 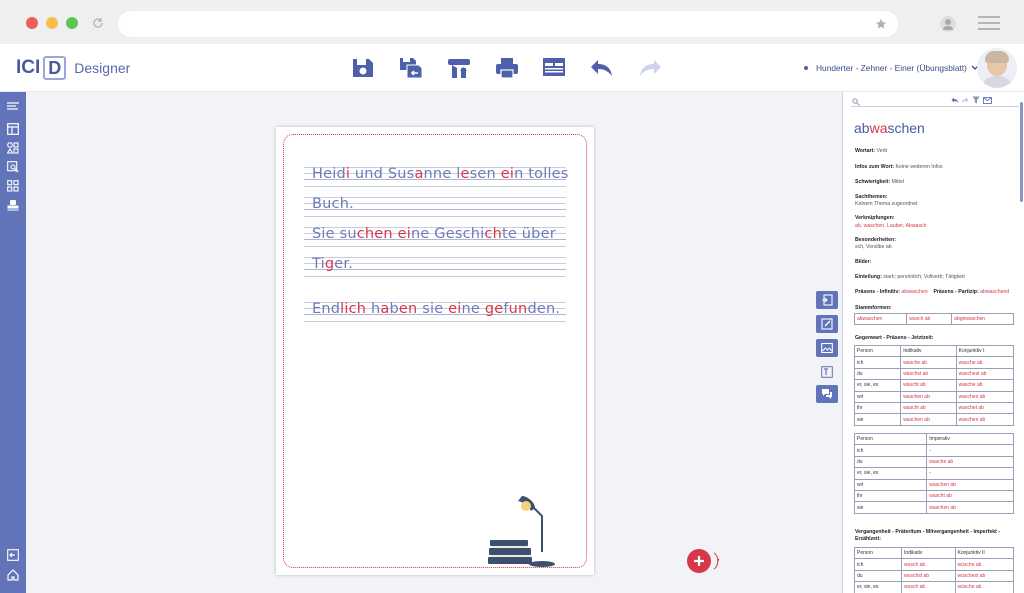 What do you see at coordinates (899, 167) in the screenshot?
I see `infos-row: Infos zum Wort: Keine weiteren Infos` at bounding box center [899, 167].